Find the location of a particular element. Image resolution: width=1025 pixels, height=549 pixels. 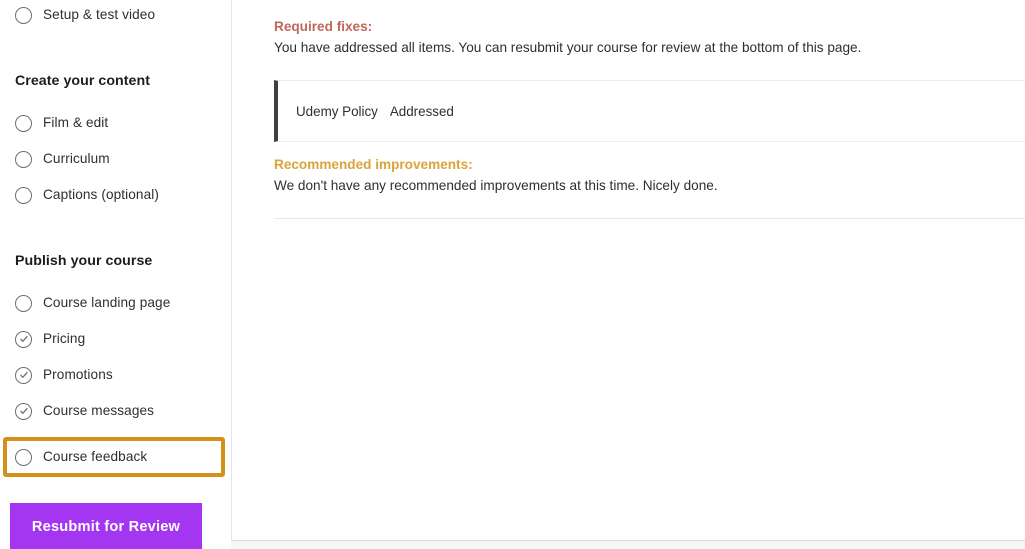

sidebar-item-setup-test-video: Setup & test video is located at coordinates (115, 16).